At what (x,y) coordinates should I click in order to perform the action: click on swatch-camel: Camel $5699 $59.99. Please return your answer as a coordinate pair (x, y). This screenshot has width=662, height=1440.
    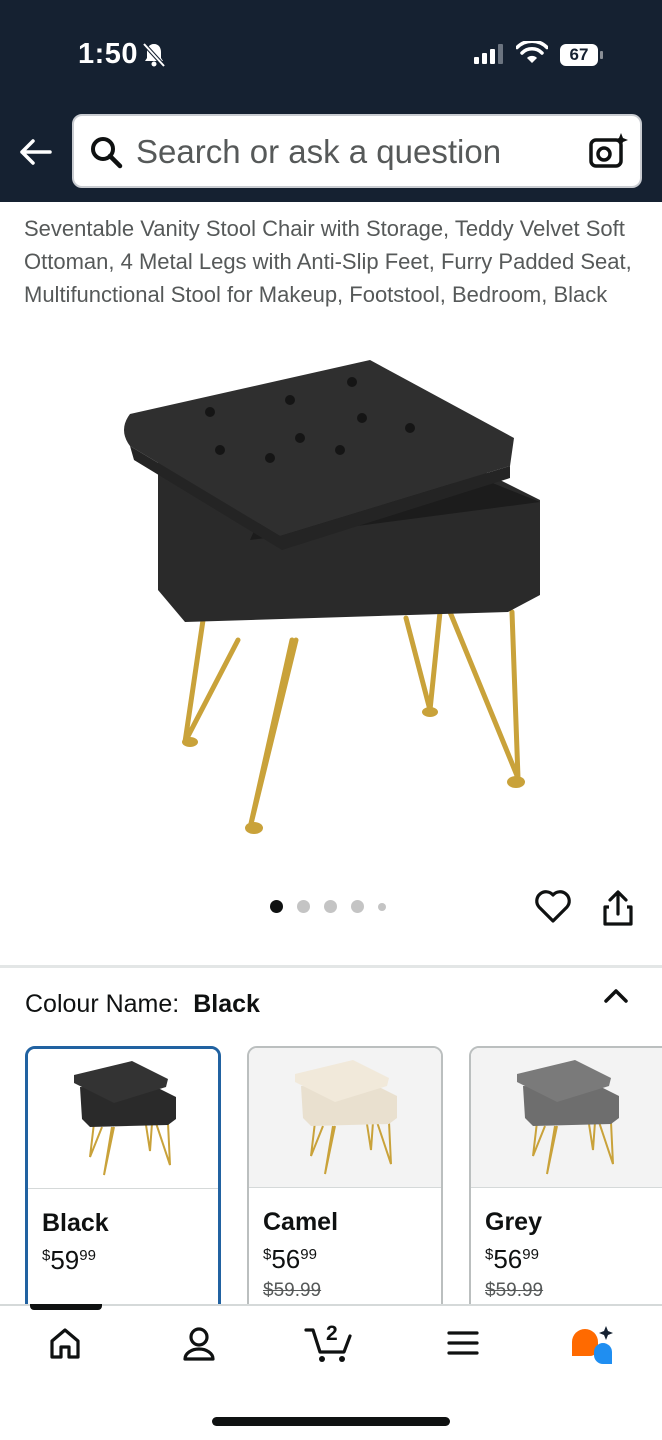
    Looking at the image, I should click on (345, 1181).